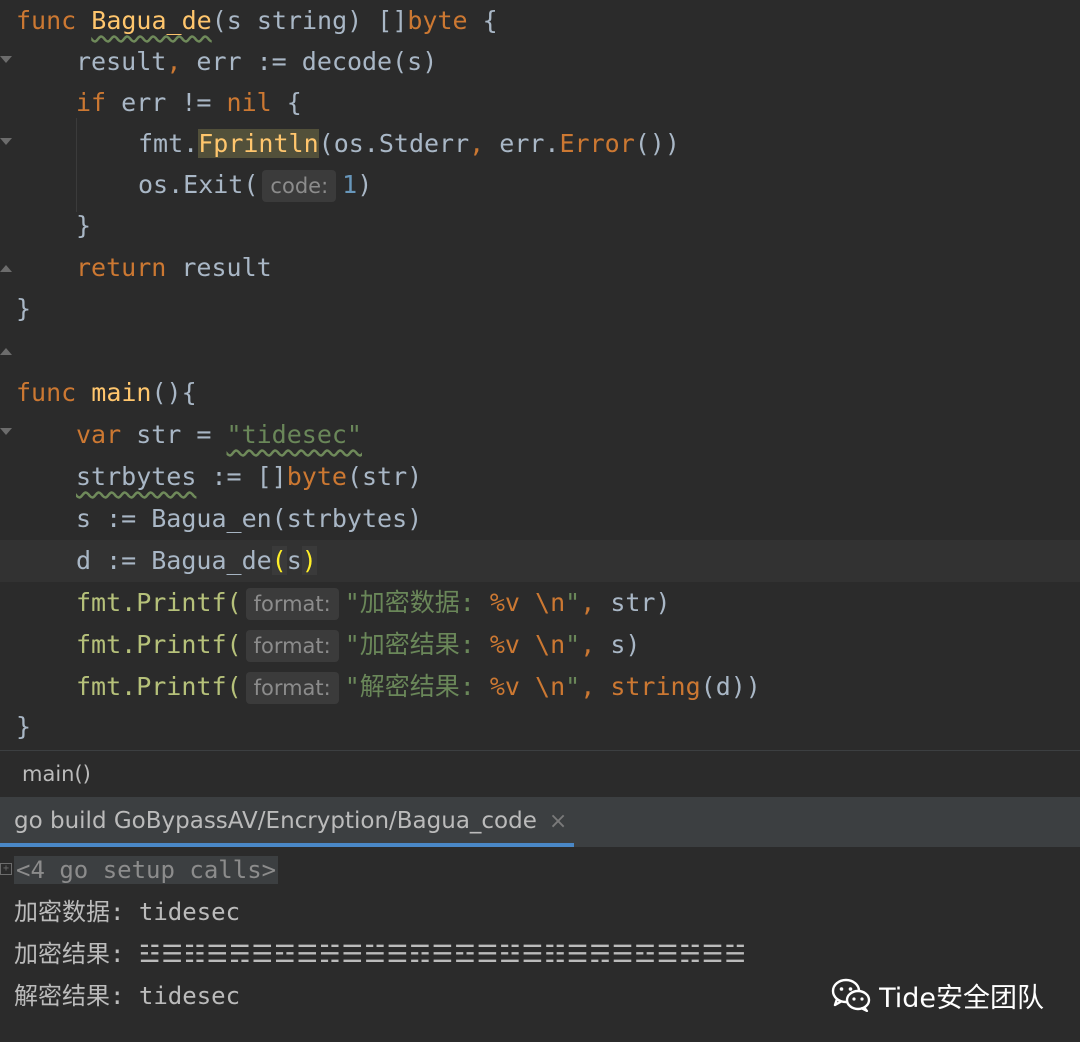 This screenshot has width=1080, height=1042. What do you see at coordinates (294, 560) in the screenshot?
I see `code-text: s` at bounding box center [294, 560].